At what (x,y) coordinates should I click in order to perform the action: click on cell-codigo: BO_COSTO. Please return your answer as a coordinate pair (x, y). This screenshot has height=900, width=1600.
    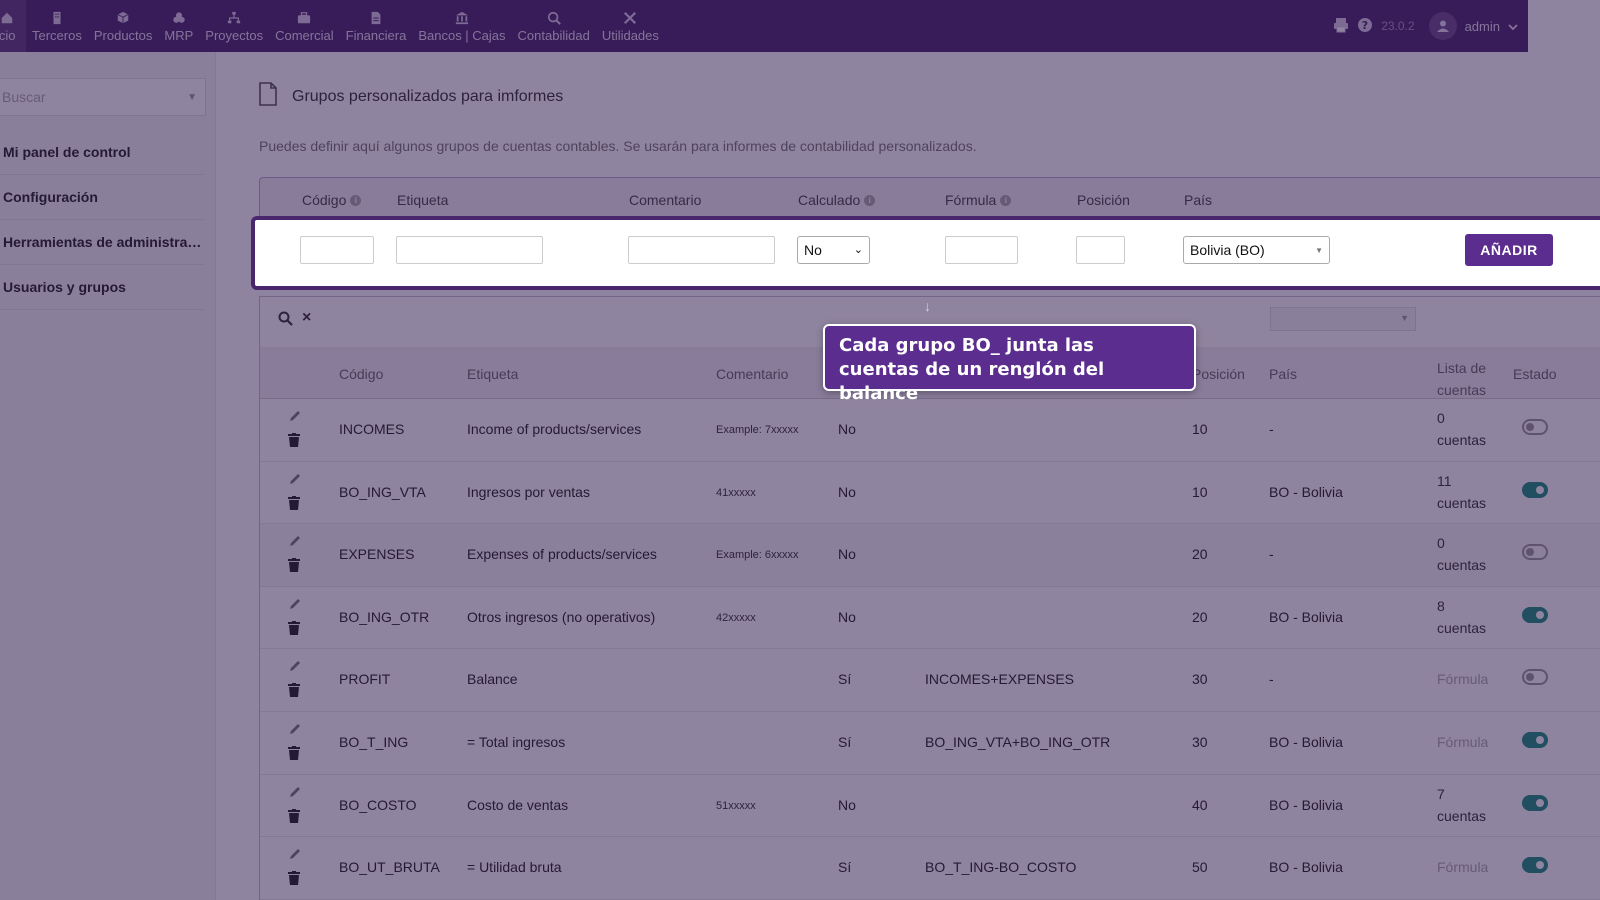
    Looking at the image, I should click on (378, 804).